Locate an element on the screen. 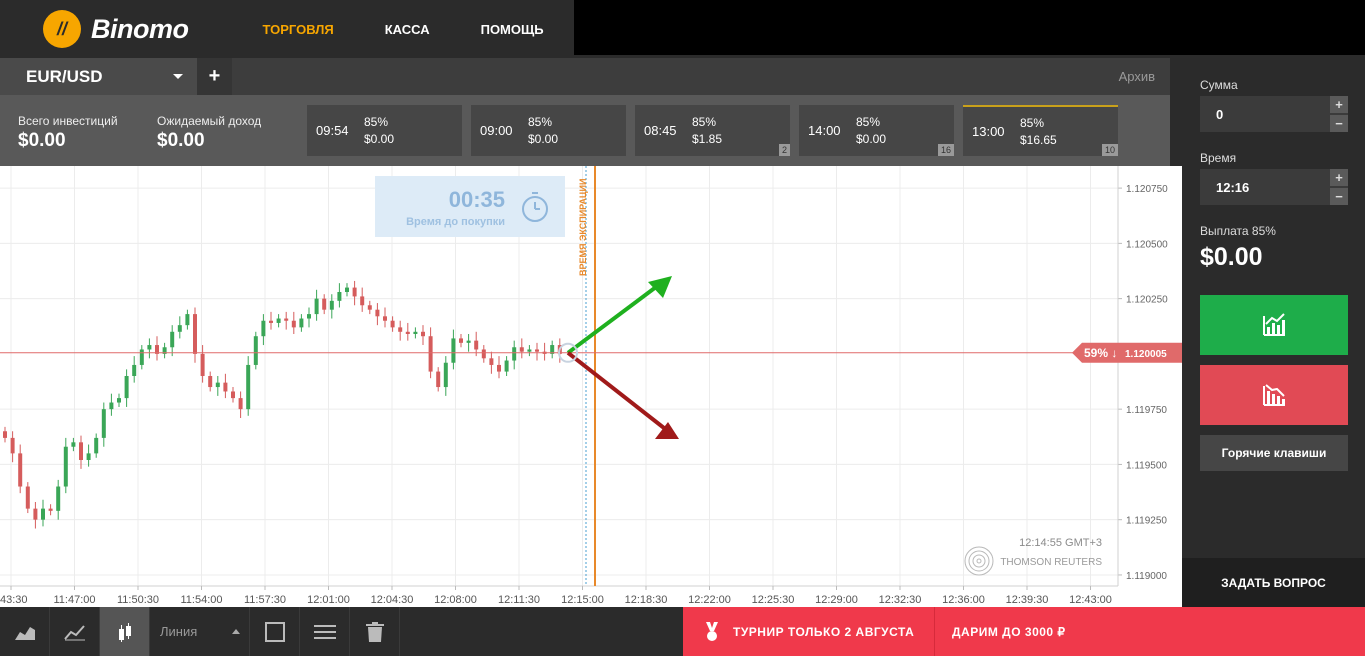  expected-income: Ожидаемый доход $0.00 is located at coordinates (209, 133).